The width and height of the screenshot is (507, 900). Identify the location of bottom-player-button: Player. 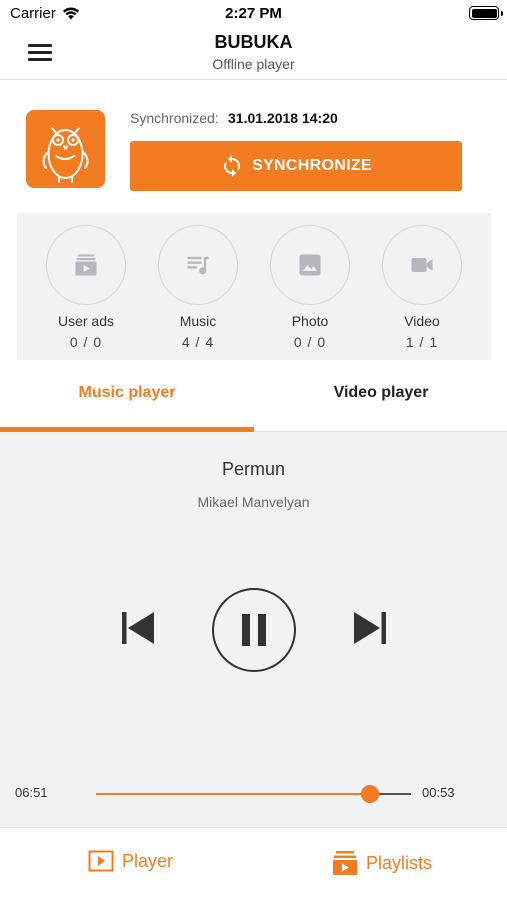
(130, 861).